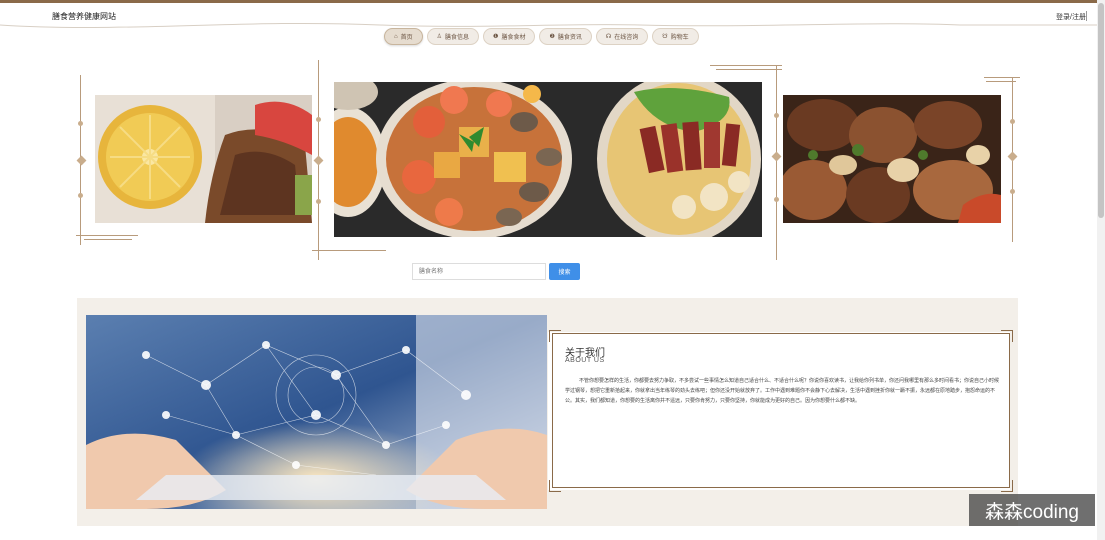  I want to click on about-card-frame, so click(781, 410).